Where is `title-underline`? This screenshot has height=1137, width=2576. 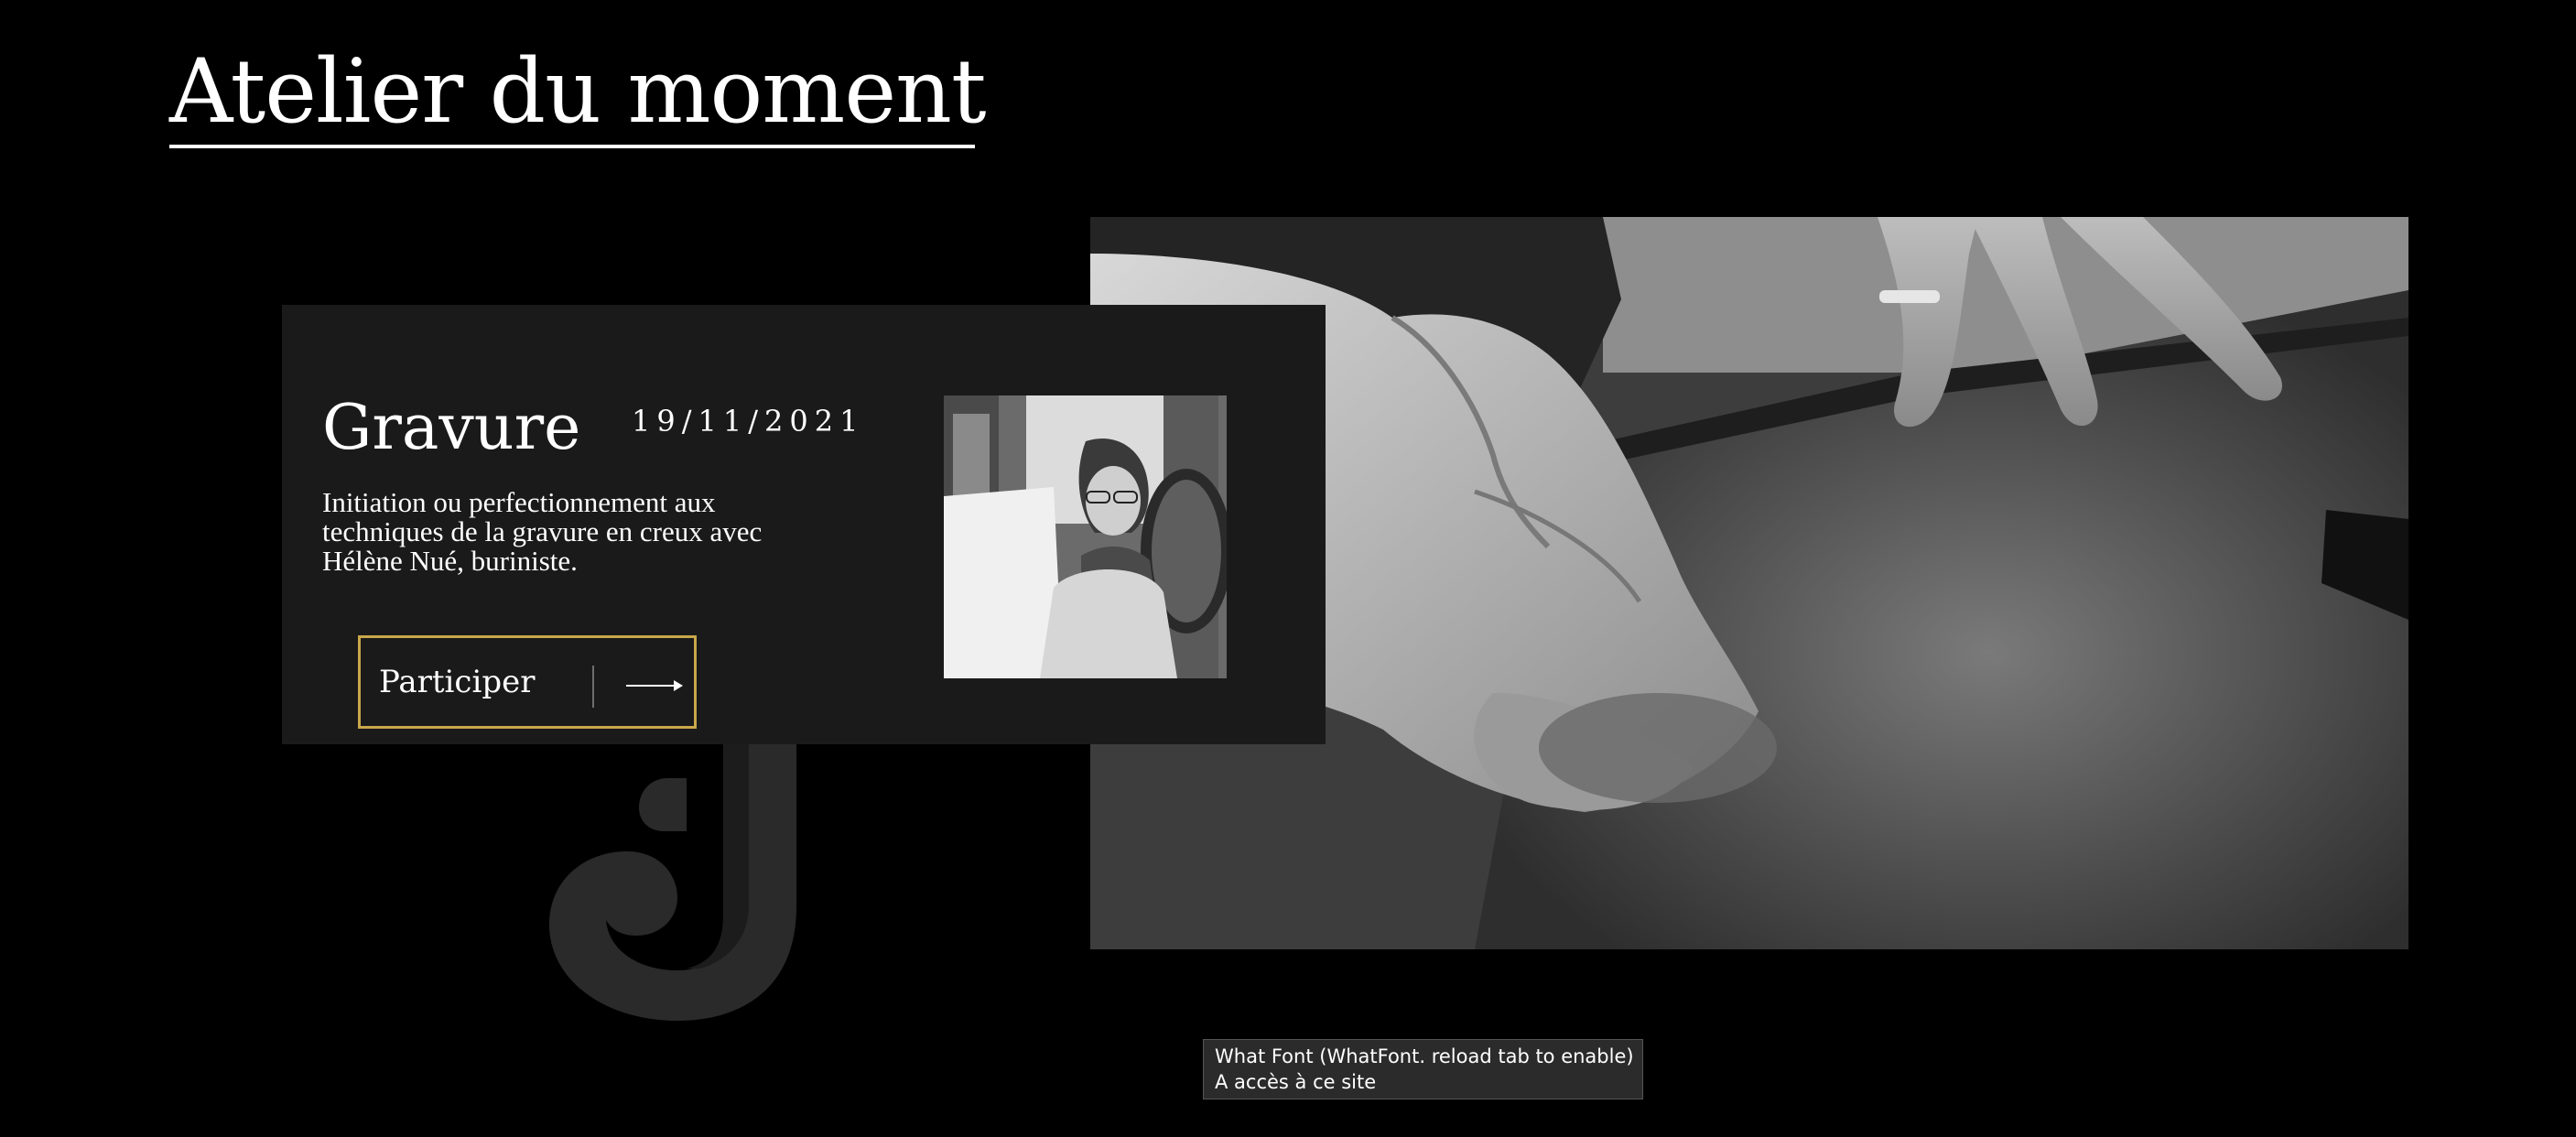 title-underline is located at coordinates (572, 146).